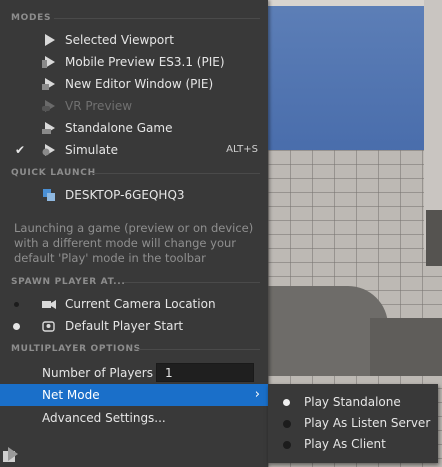  I want to click on checkmark-icon: ✔, so click(20, 150).